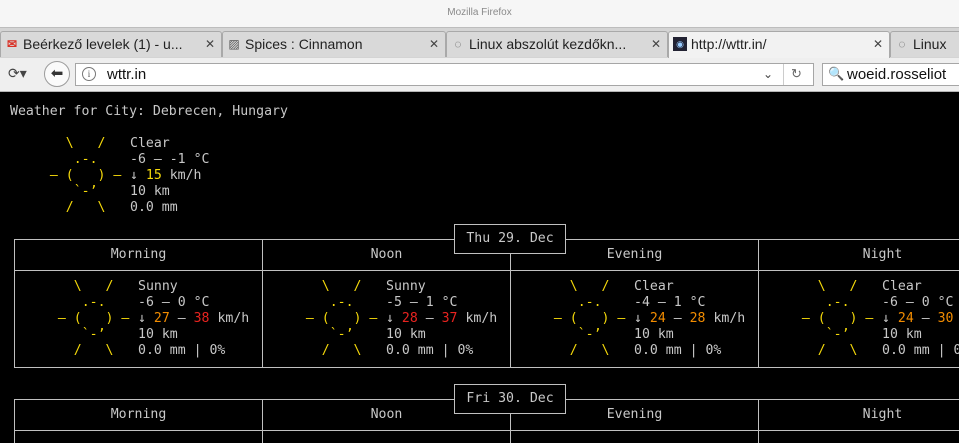  I want to click on address-bar: i ⌄ ↻, so click(444, 74).